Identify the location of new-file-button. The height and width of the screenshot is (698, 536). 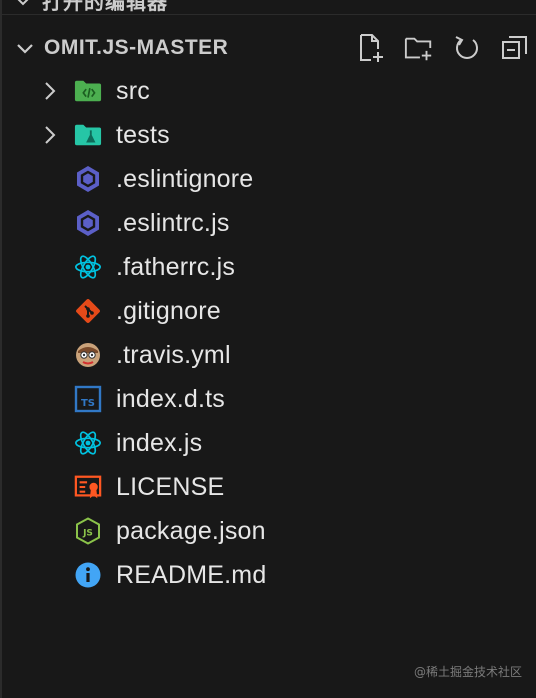
(371, 48).